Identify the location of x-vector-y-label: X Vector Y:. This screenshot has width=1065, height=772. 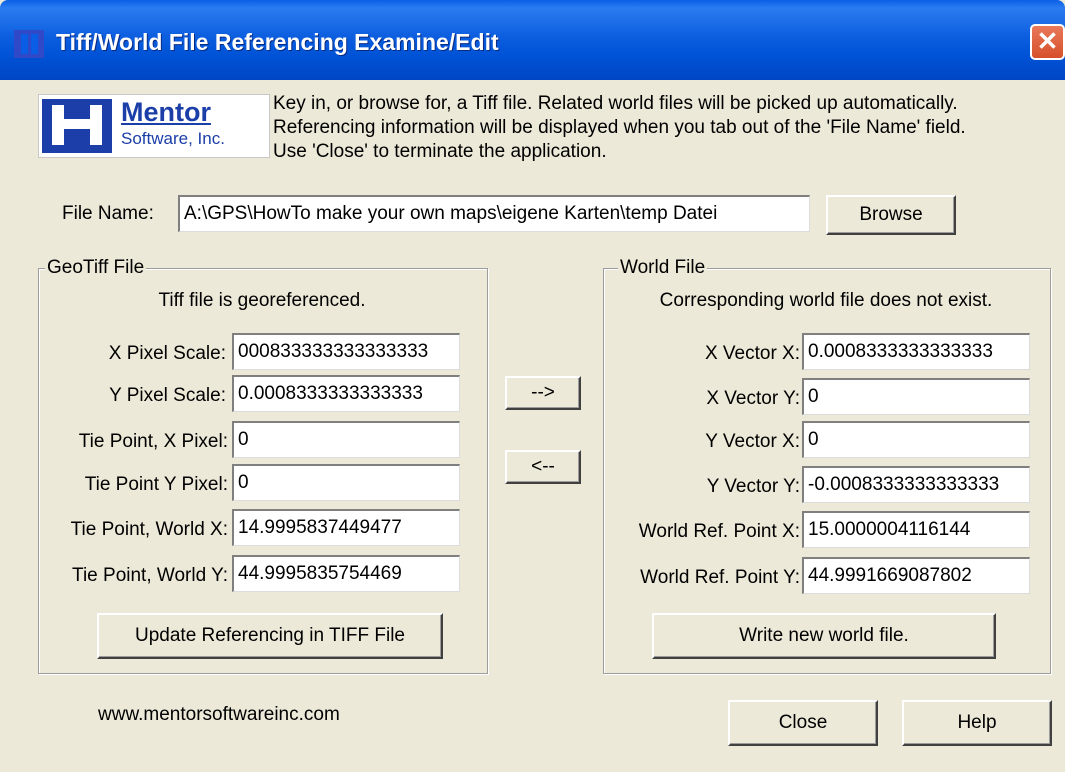
(753, 398).